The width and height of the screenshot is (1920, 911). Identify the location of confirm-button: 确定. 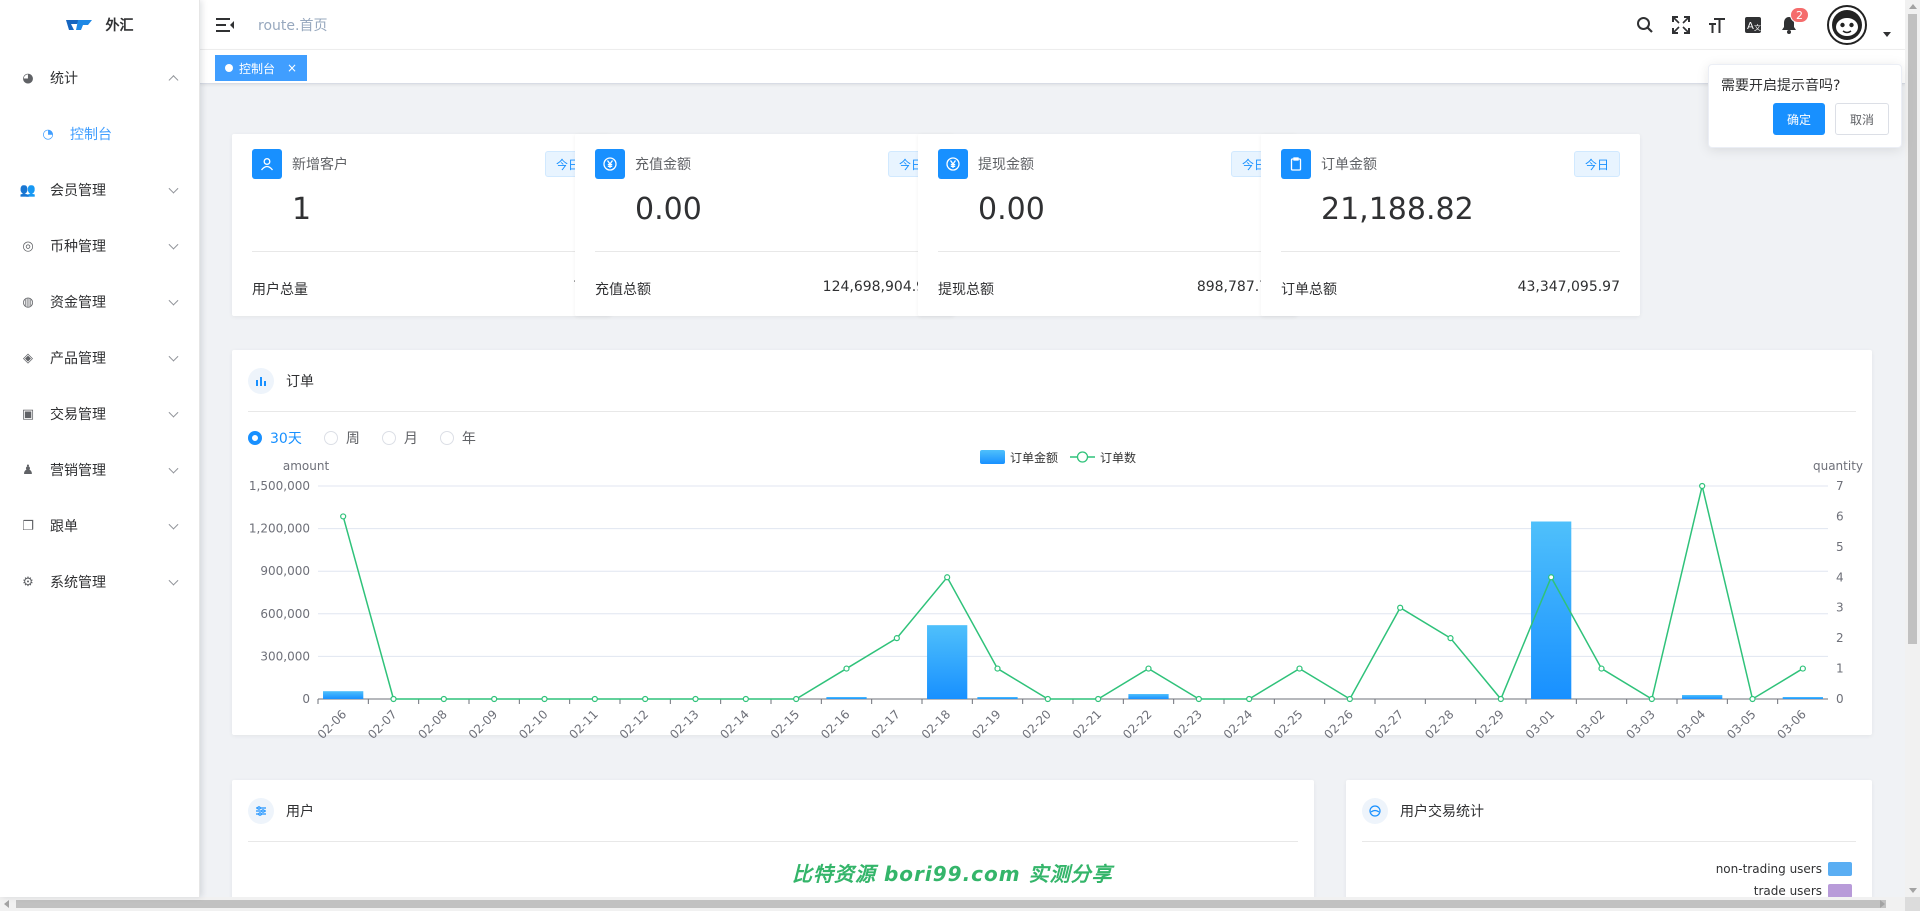
(1798, 119).